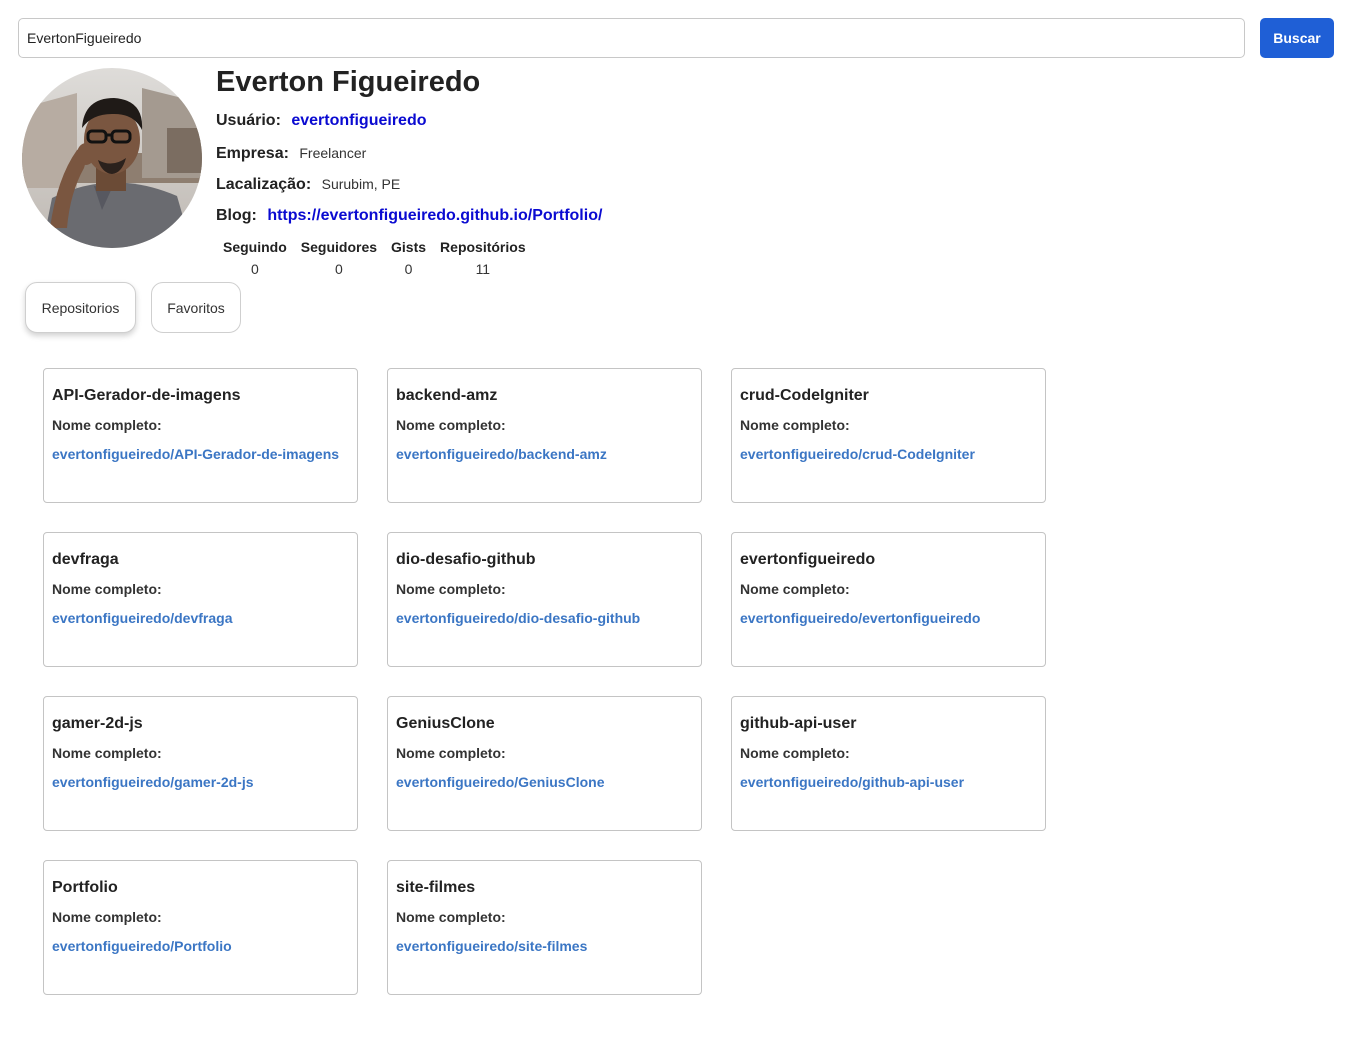 This screenshot has width=1349, height=1038. What do you see at coordinates (195, 454) in the screenshot?
I see `repo-link: evertonfigueiredo/API-Gerador-de-imagens` at bounding box center [195, 454].